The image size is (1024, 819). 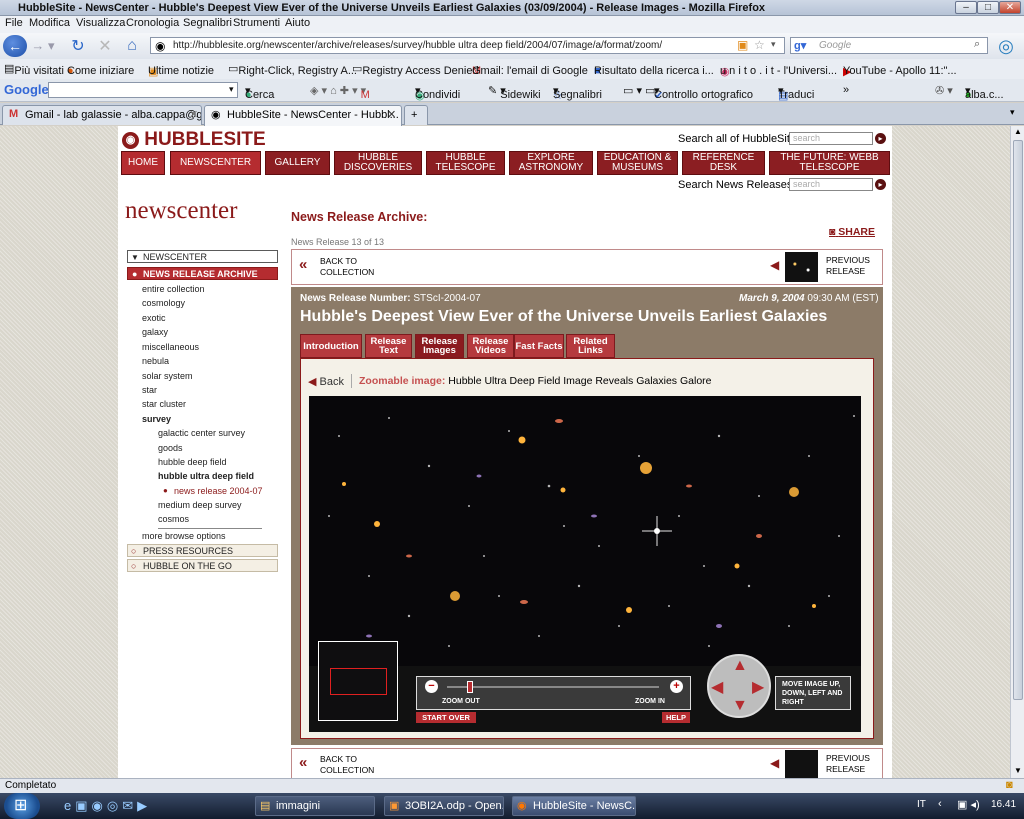 I want to click on scroll-up-icon: ▲, so click(x=1018, y=131).